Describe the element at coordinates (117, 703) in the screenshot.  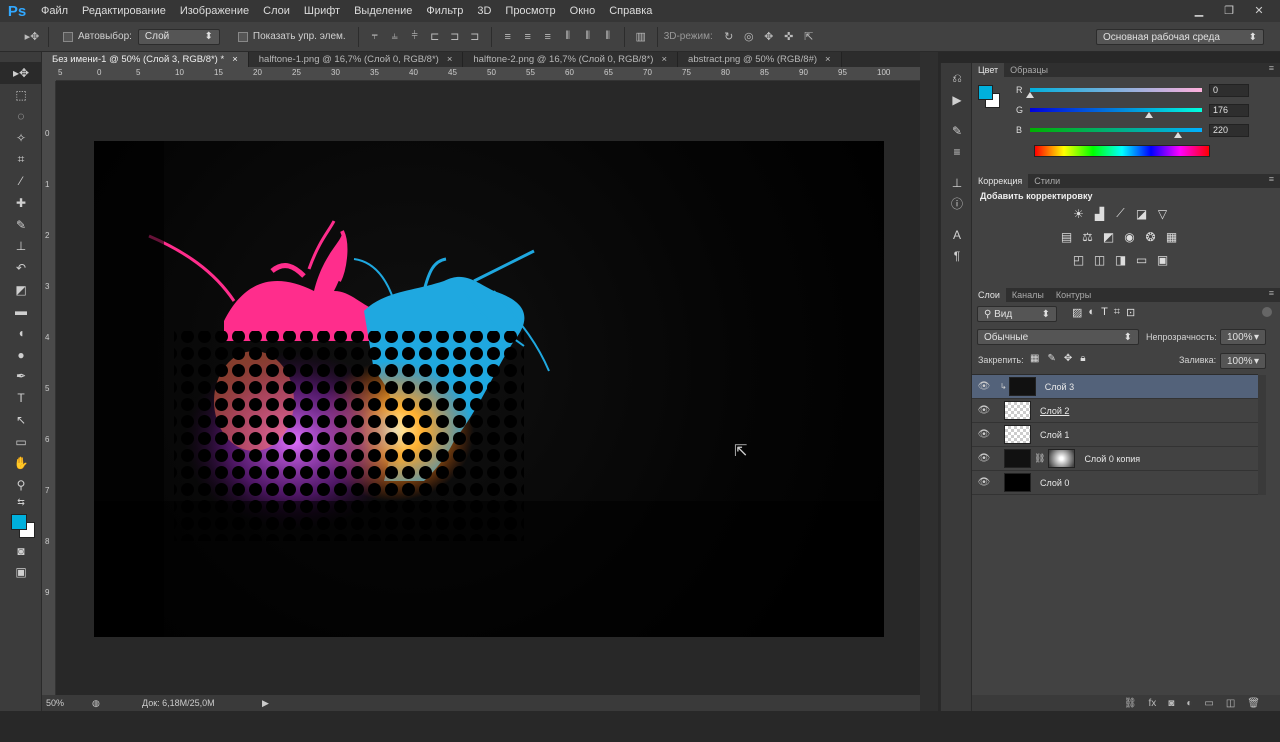
I see `status-icon: ◍` at that location.